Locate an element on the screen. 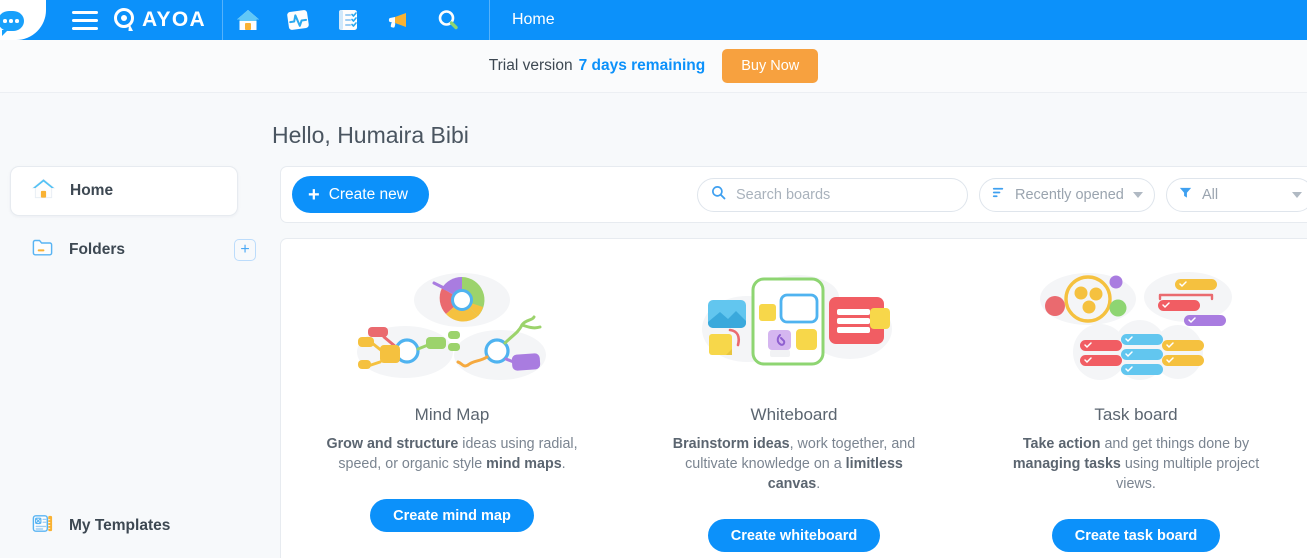  brand-logo: AYOA is located at coordinates (159, 20).